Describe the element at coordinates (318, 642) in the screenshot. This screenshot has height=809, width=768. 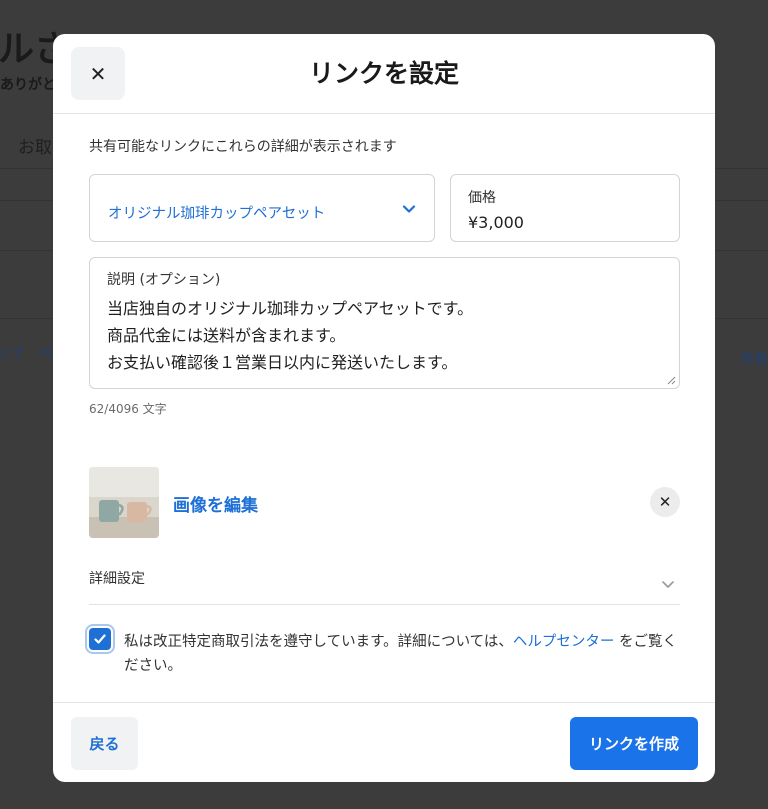
I see `compliance-text-before: 私は改正特定商取引法を遵守しています。詳細については、` at that location.